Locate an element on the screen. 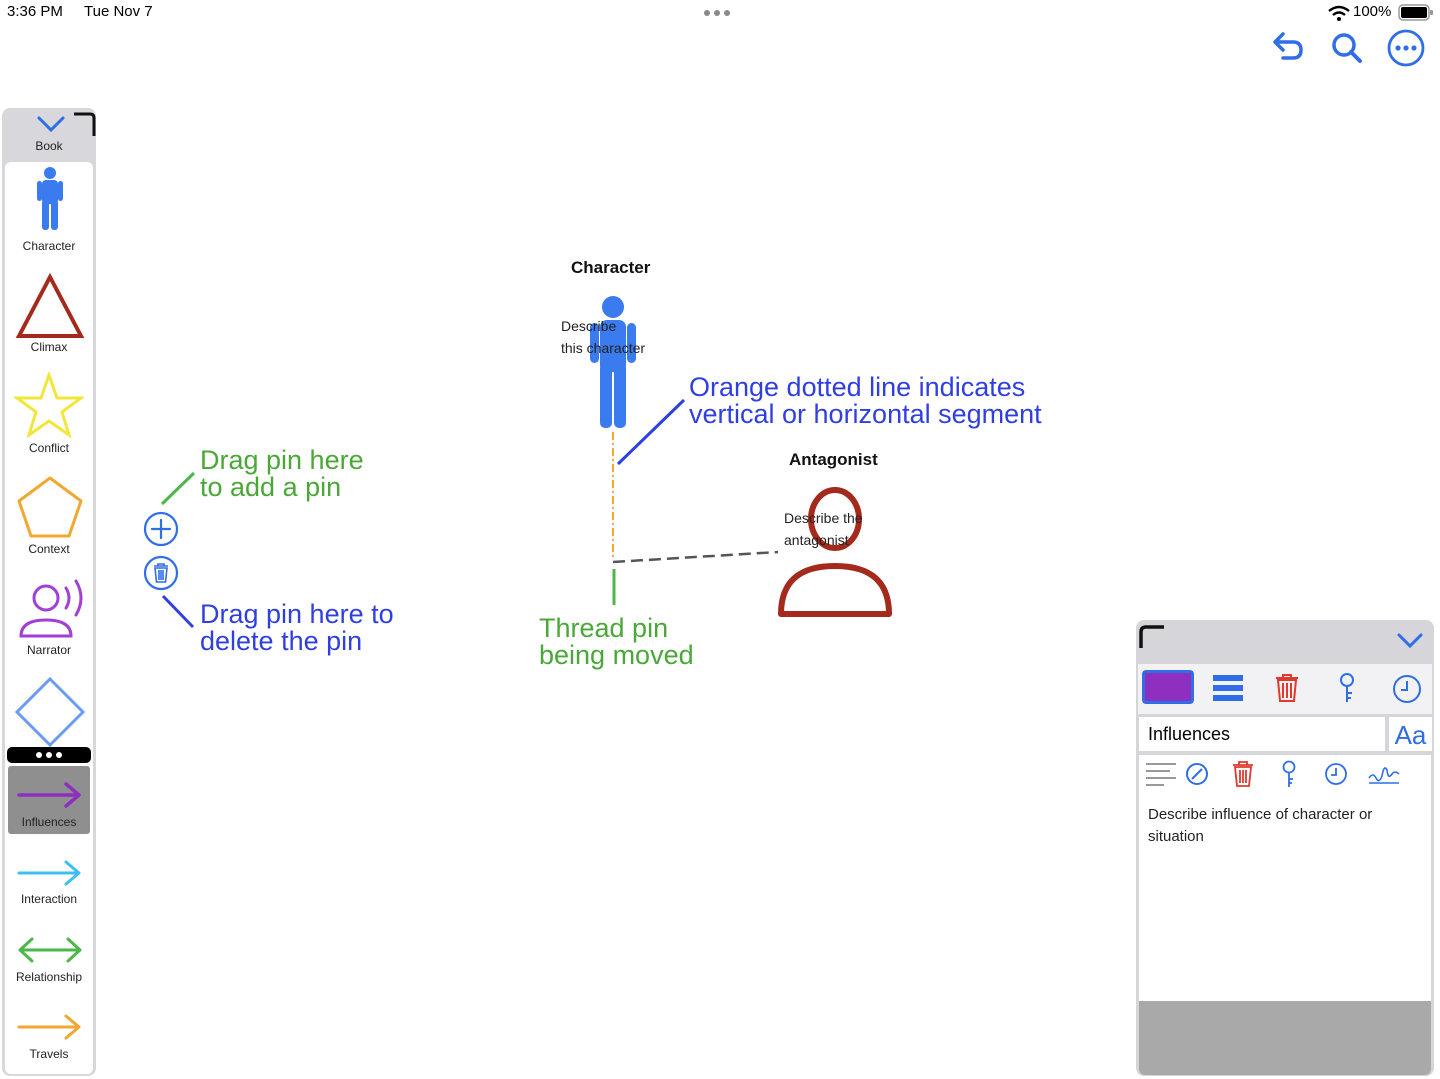  character-node-title: Character is located at coordinates (610, 268).